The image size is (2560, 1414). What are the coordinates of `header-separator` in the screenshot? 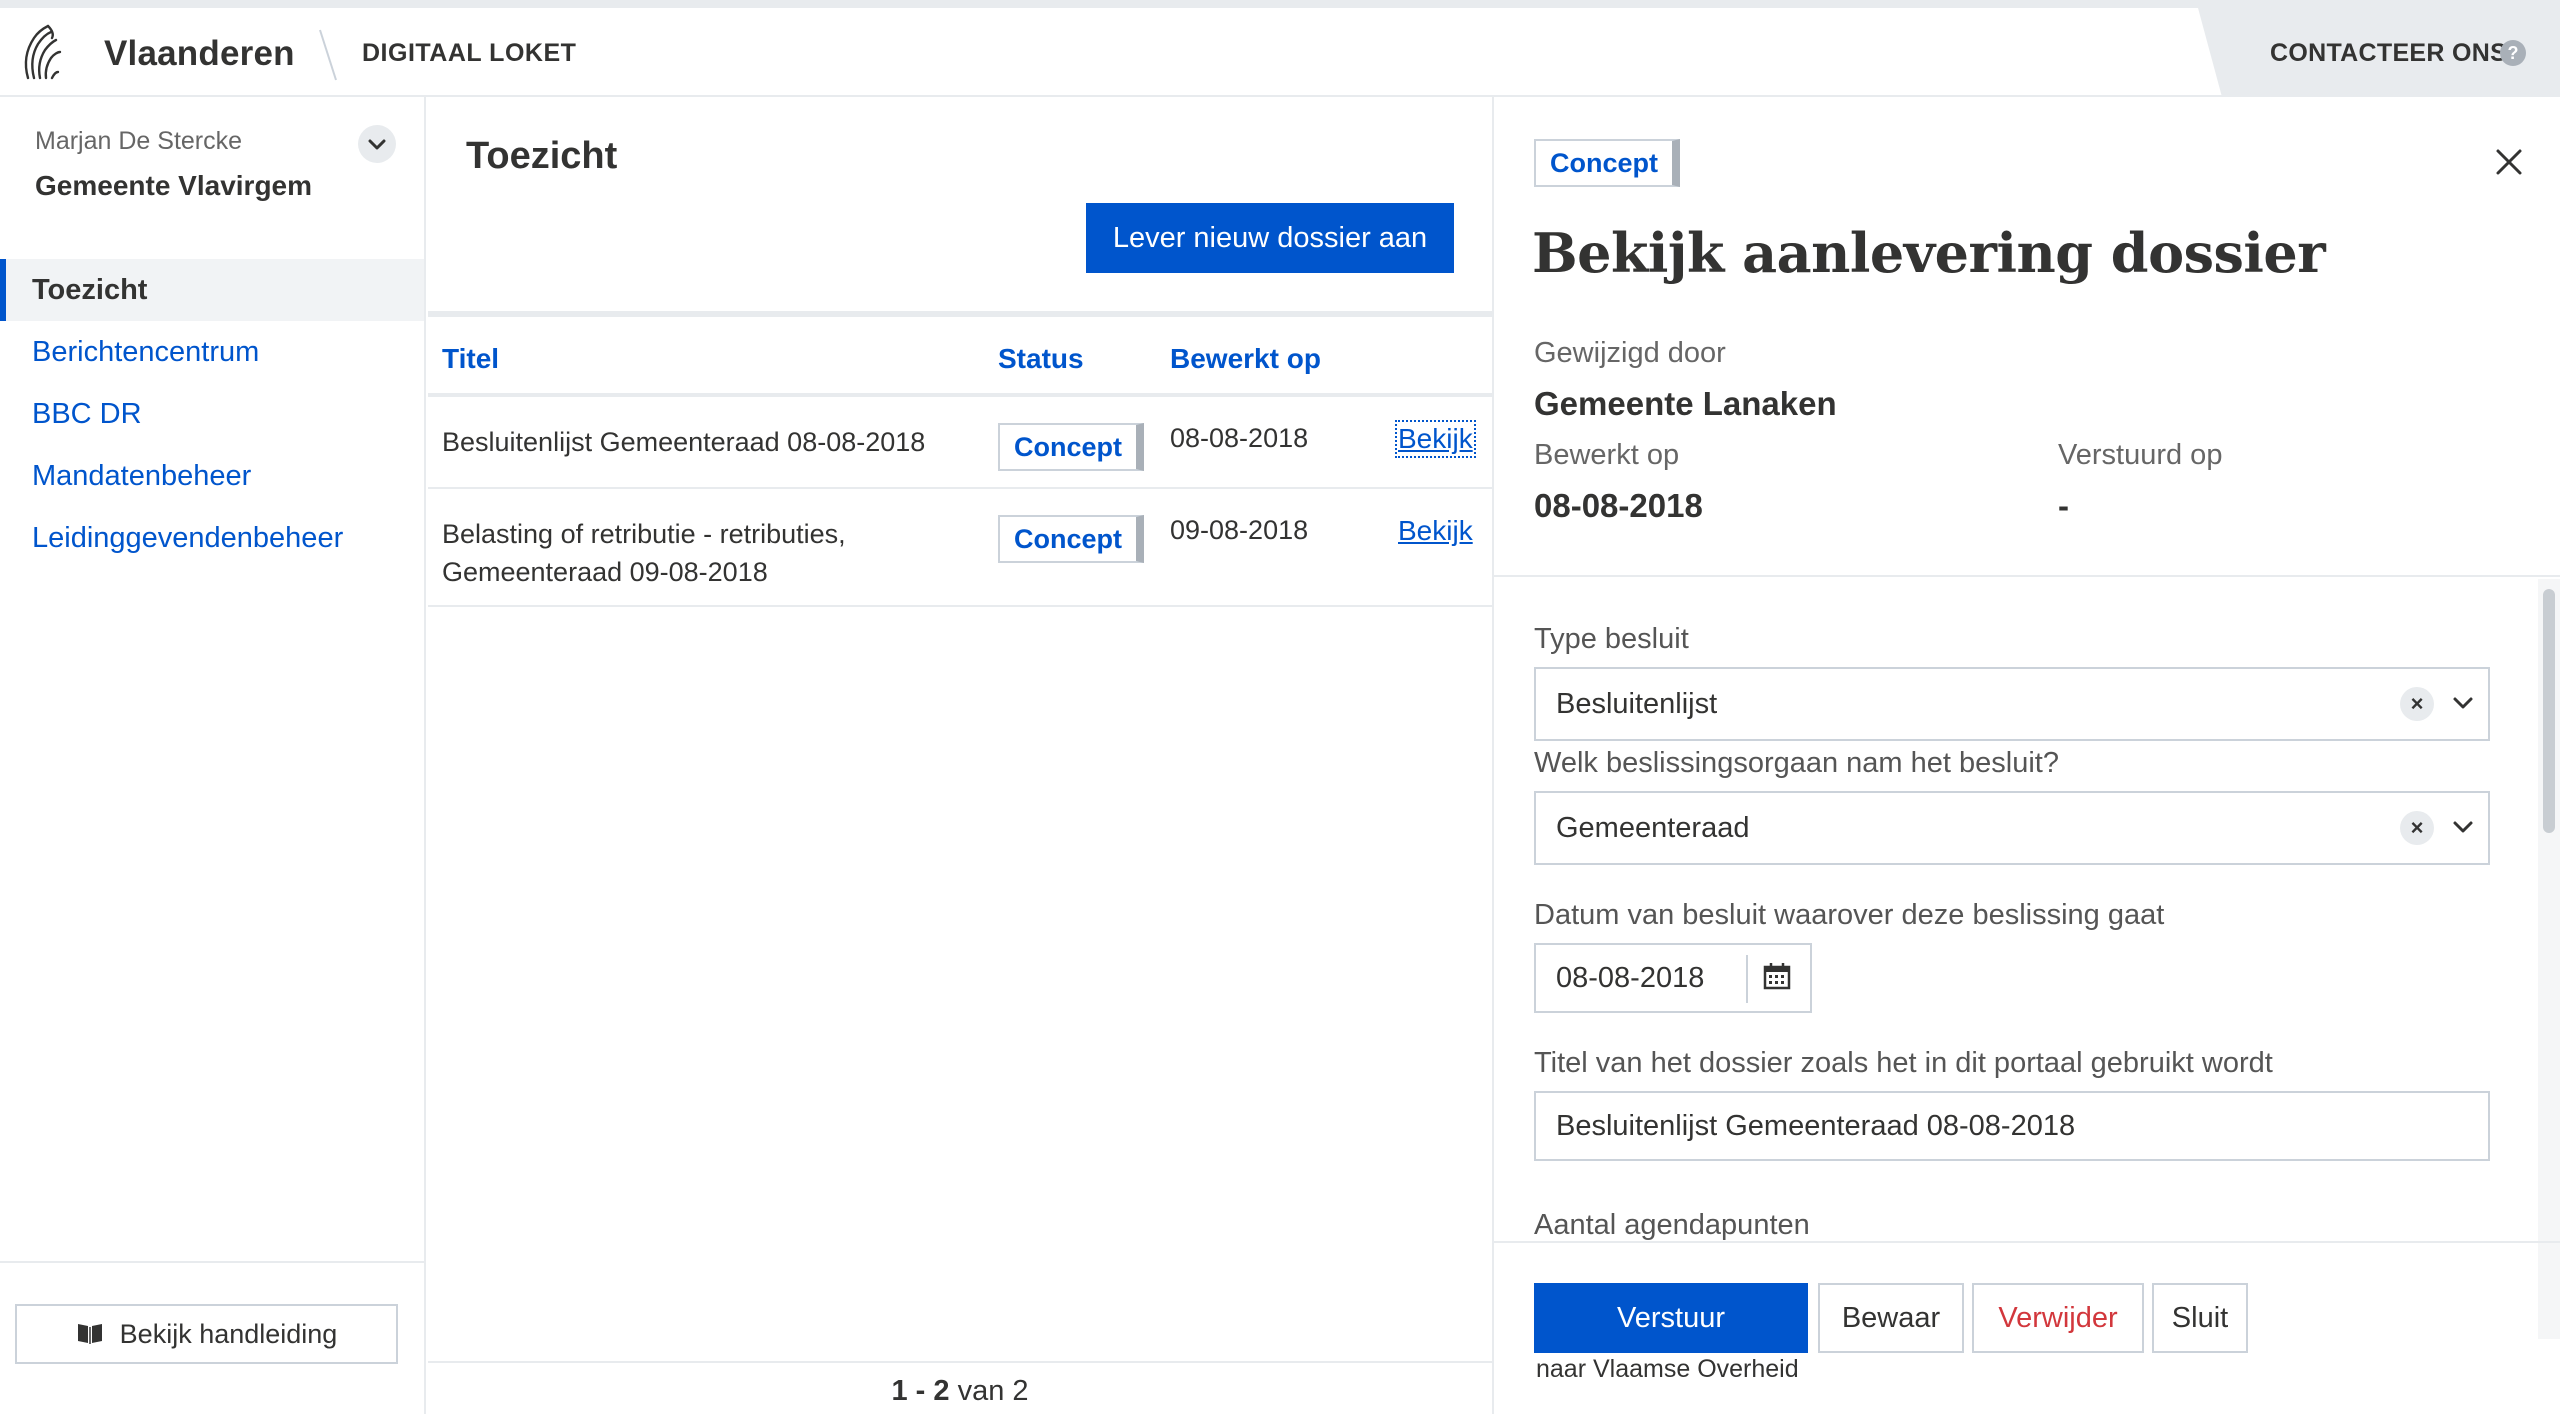 It's located at (328, 55).